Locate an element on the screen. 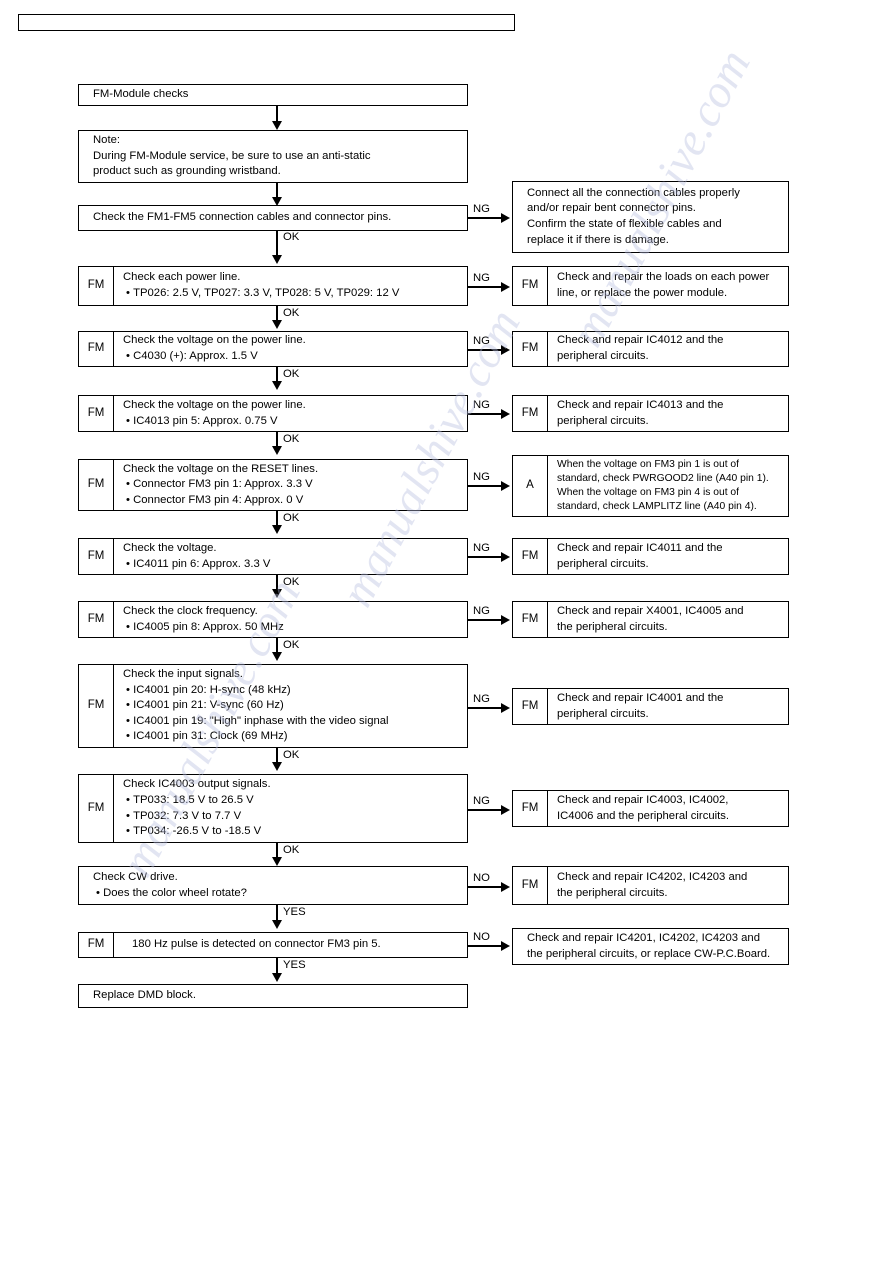 This screenshot has width=893, height=1263. branch-arrow-power-lines is located at coordinates (505, 287).